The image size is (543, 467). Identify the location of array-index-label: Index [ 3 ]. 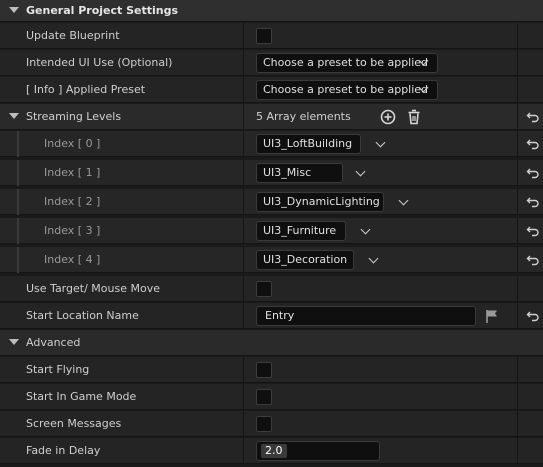
(72, 230).